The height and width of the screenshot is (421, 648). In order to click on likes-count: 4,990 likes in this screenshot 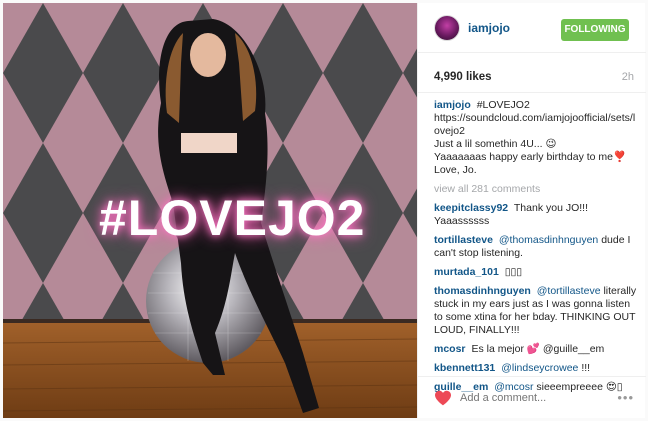, I will do `click(463, 77)`.